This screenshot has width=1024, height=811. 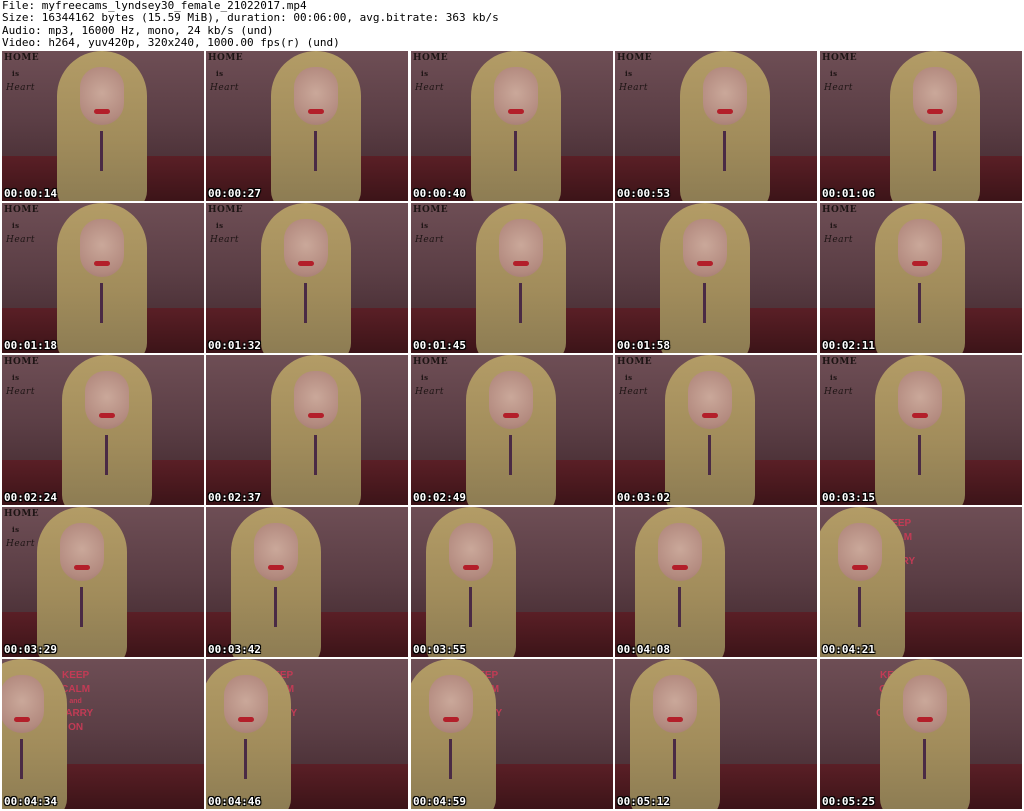 I want to click on thumbnail-timestamp: 00:04:08, so click(x=643, y=649).